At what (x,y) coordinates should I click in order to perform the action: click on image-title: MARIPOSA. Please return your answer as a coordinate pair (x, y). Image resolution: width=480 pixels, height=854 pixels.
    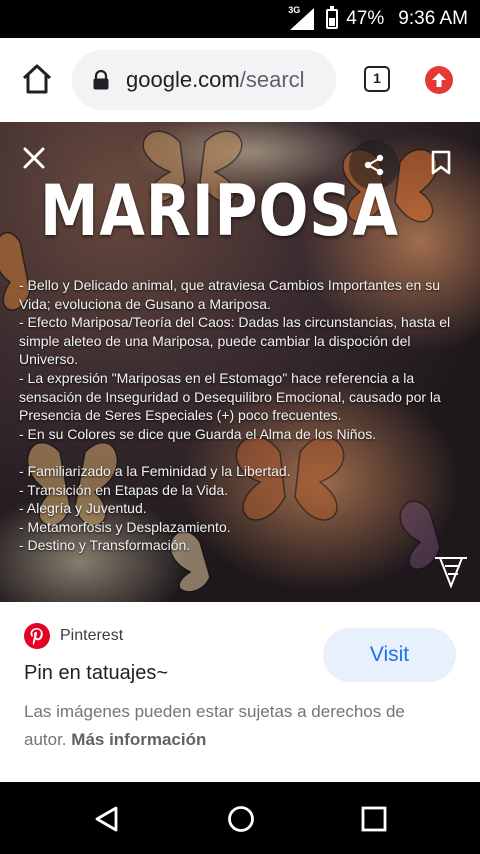
    Looking at the image, I should click on (219, 211).